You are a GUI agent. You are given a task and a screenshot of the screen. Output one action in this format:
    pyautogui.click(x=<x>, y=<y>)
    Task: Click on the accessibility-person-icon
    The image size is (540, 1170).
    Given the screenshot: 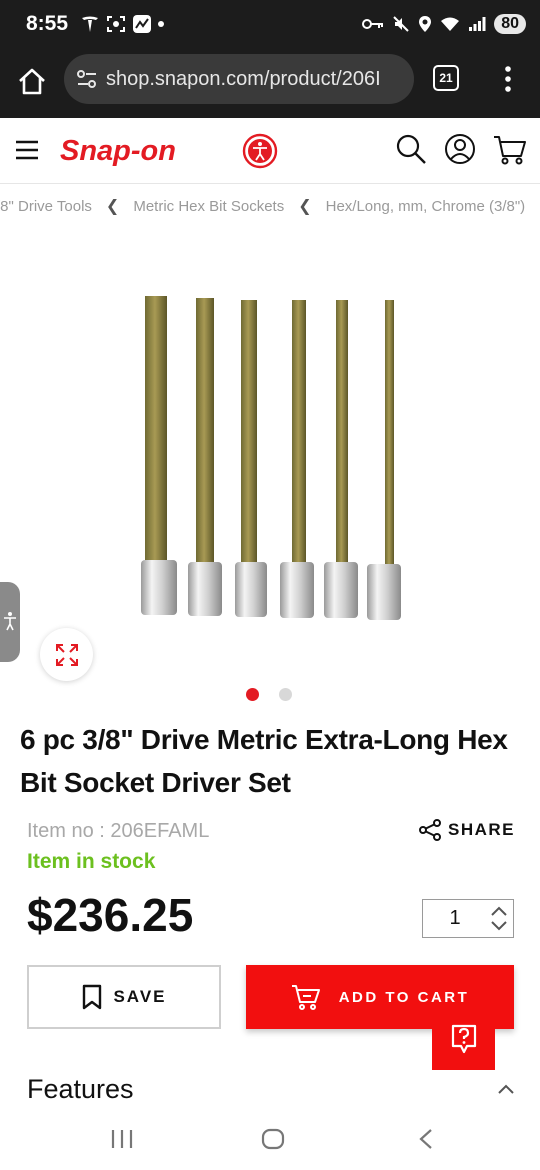 What is the action you would take?
    pyautogui.click(x=10, y=621)
    